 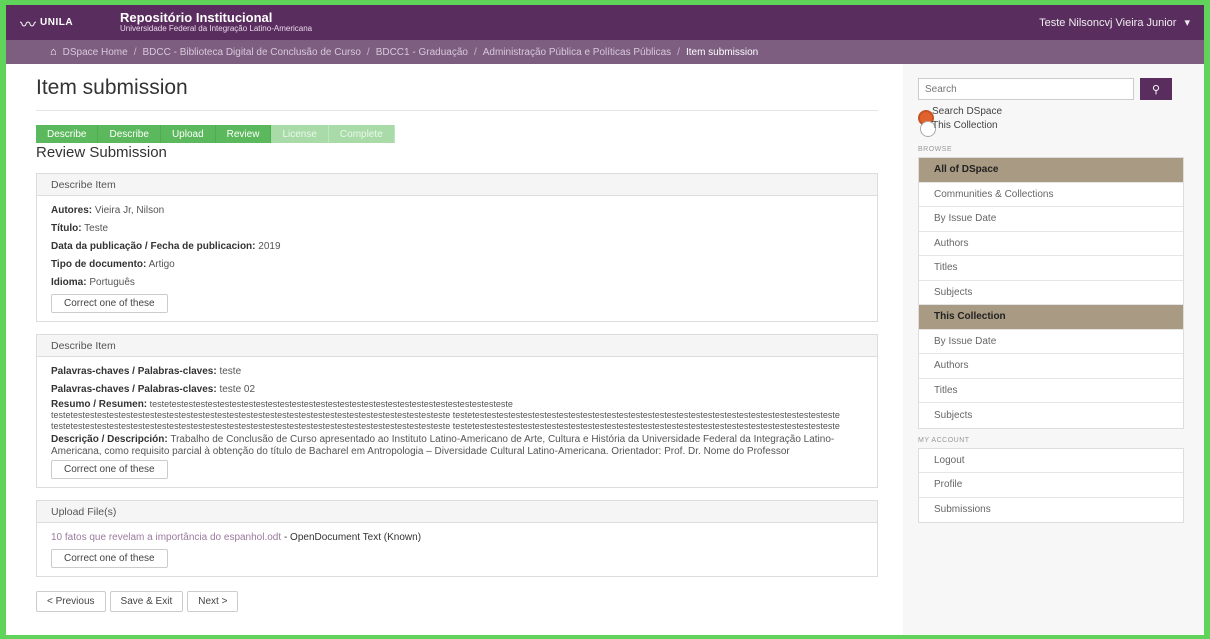 I want to click on step-describe-2: Describe, so click(x=129, y=134).